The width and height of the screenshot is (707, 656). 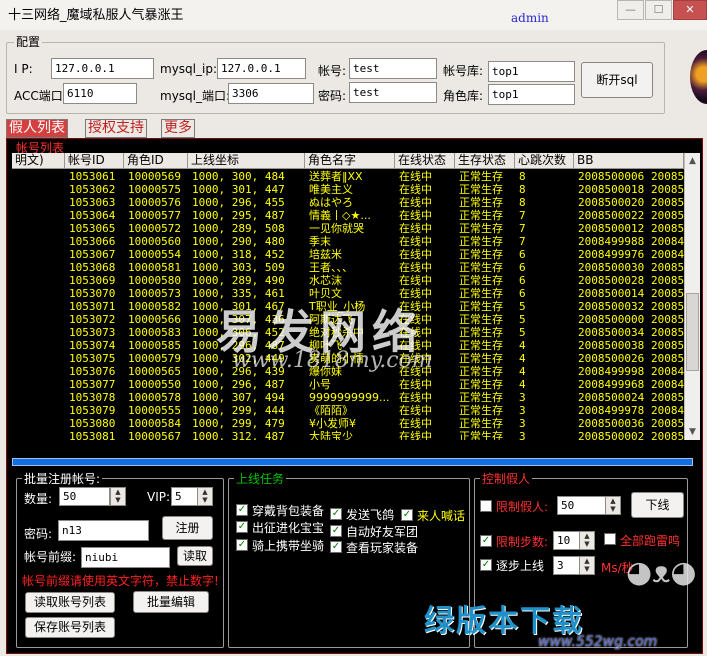 I want to click on table-cell: 1000, 296, 455, so click(x=238, y=202).